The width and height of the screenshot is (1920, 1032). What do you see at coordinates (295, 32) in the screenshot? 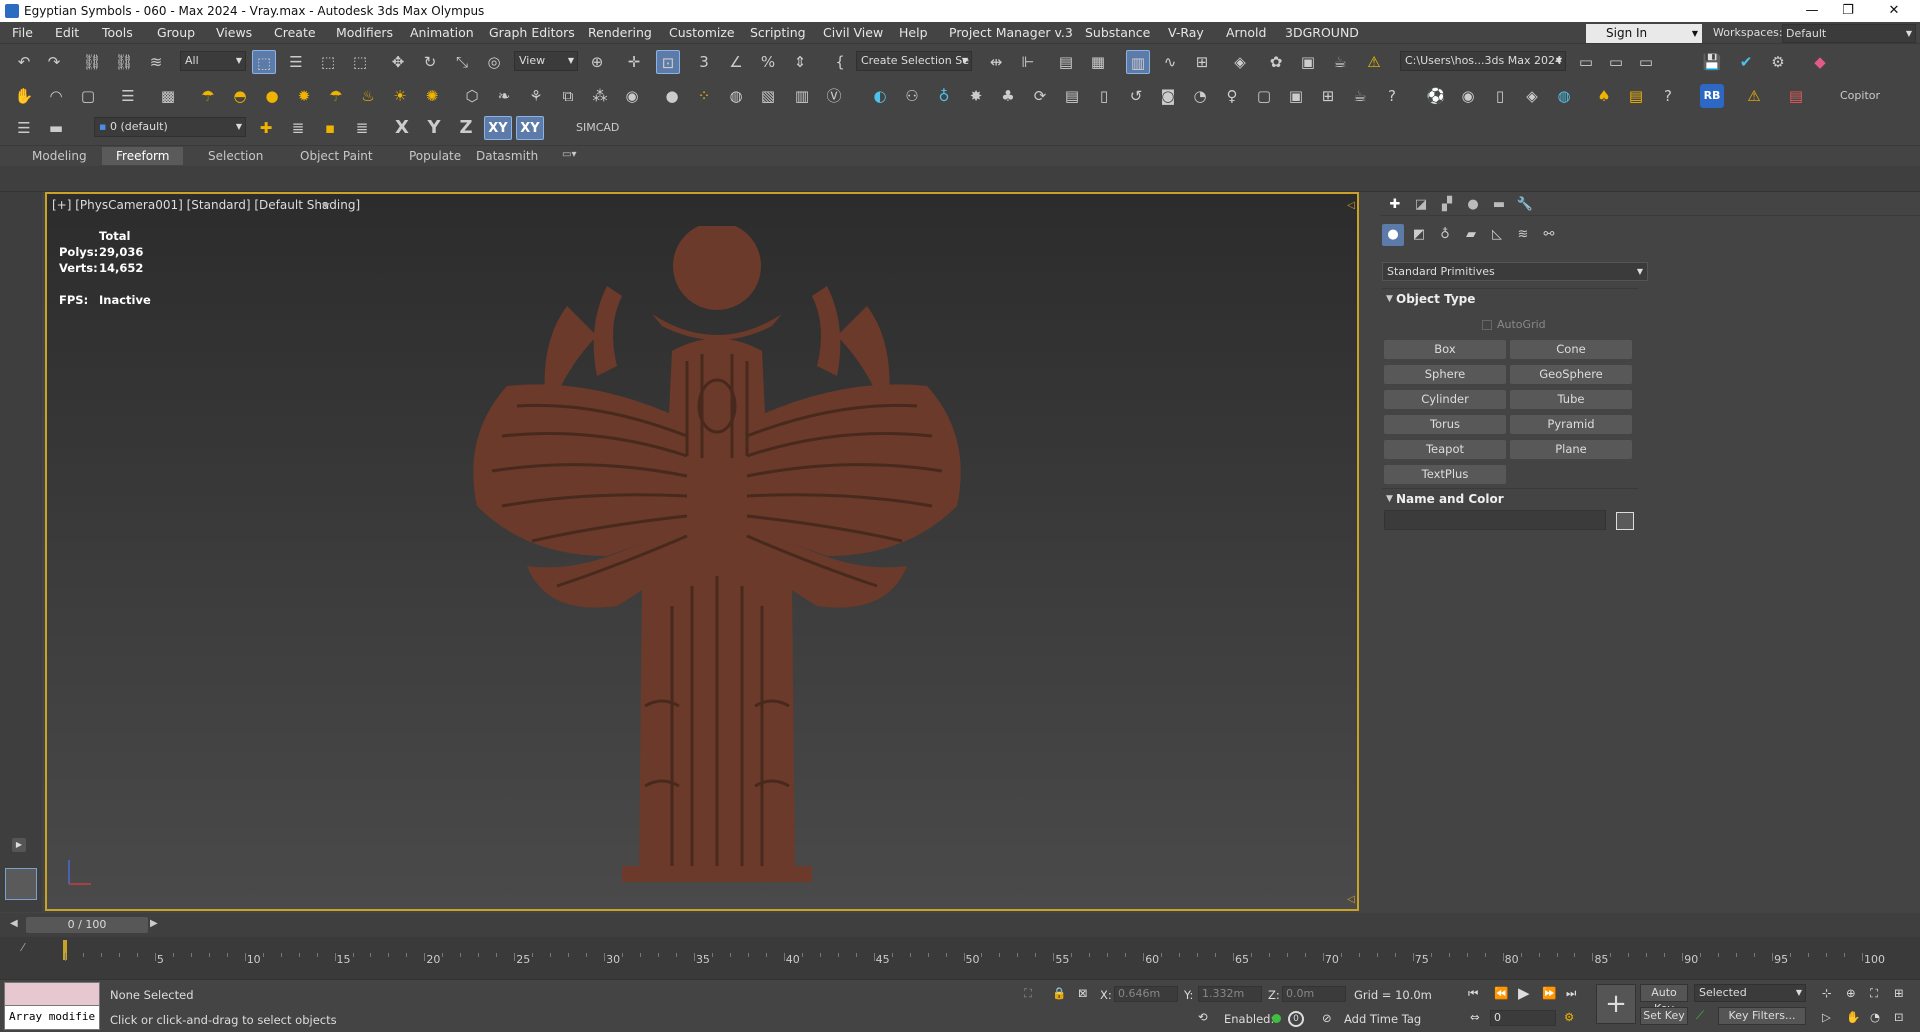
I see `menu-create: Create` at bounding box center [295, 32].